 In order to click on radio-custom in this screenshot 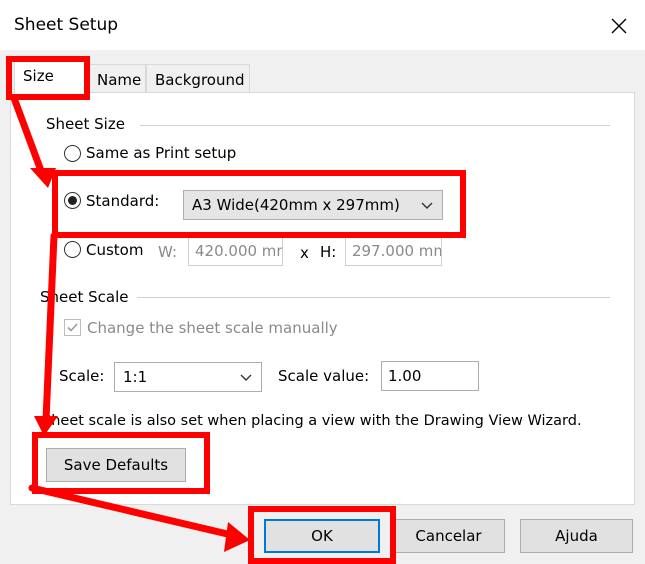, I will do `click(72, 249)`.